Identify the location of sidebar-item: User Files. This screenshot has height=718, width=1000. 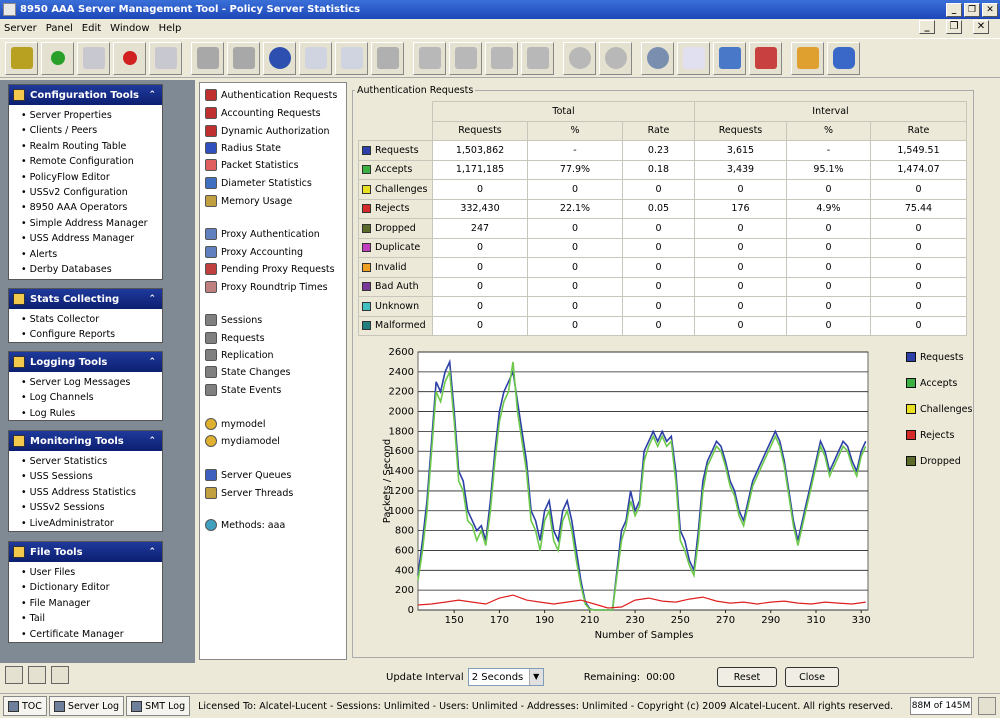
(91, 572).